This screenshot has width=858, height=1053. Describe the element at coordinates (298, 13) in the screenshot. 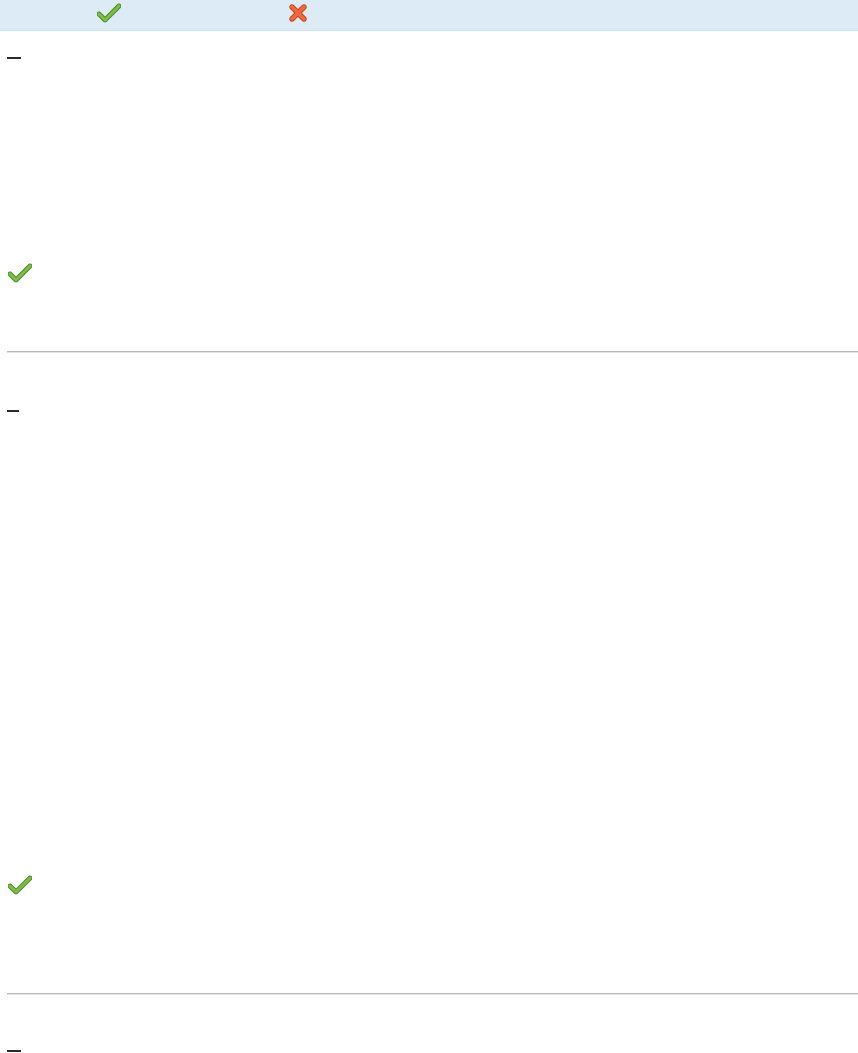

I see `close-icon` at that location.